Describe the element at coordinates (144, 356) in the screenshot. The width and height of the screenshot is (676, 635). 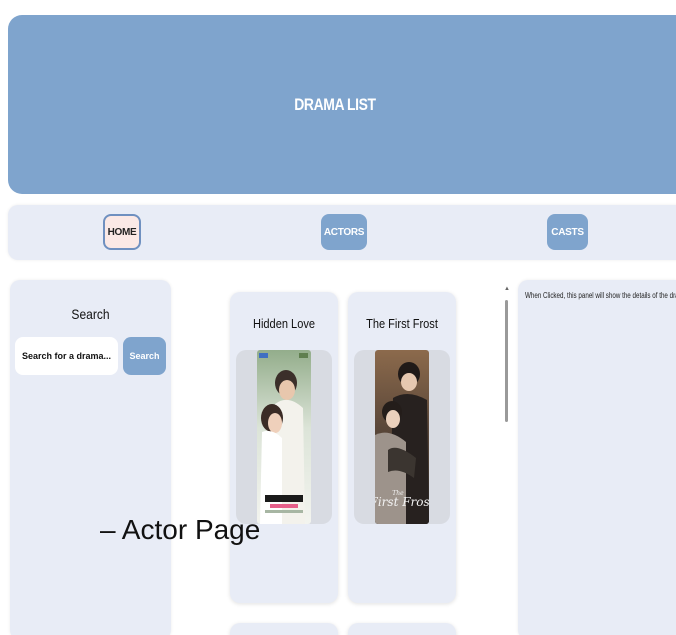
I see `search-button: Search` at that location.